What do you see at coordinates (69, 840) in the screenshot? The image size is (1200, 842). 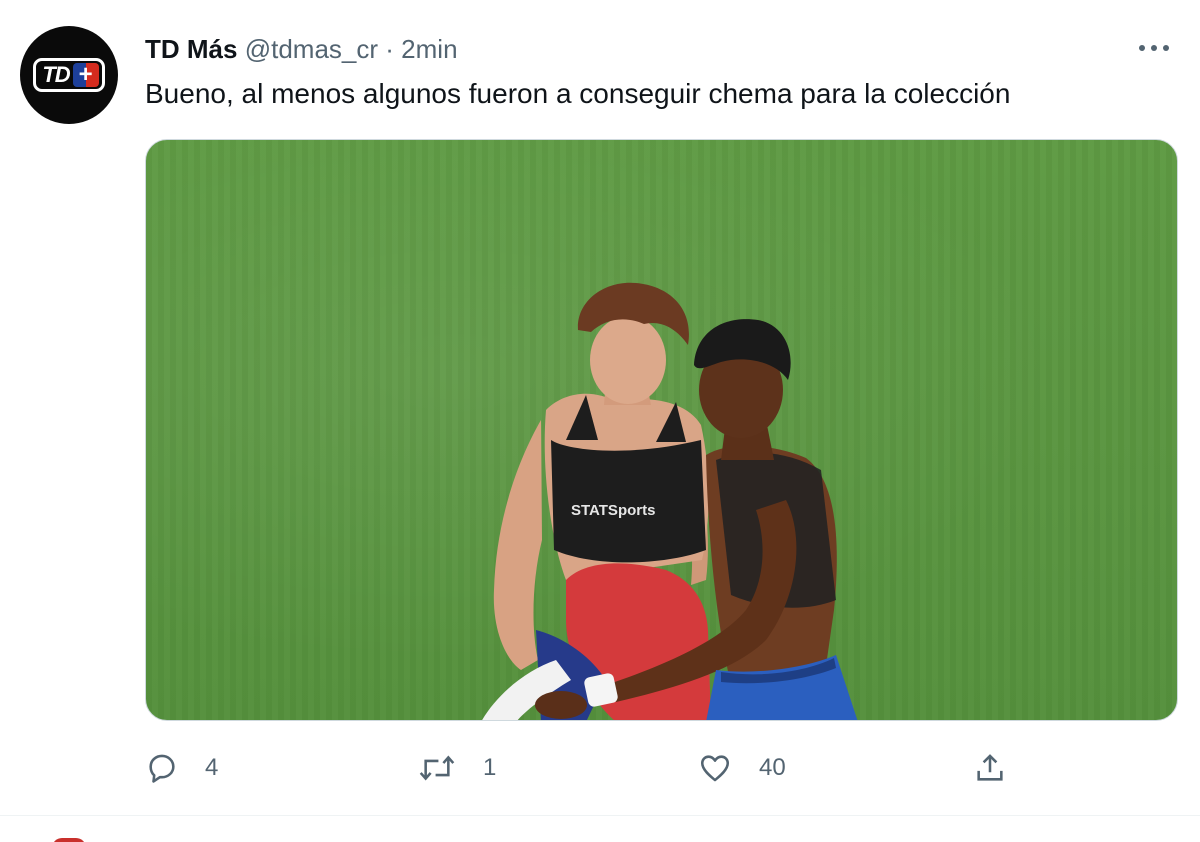 I see `next-tweet-avatar` at bounding box center [69, 840].